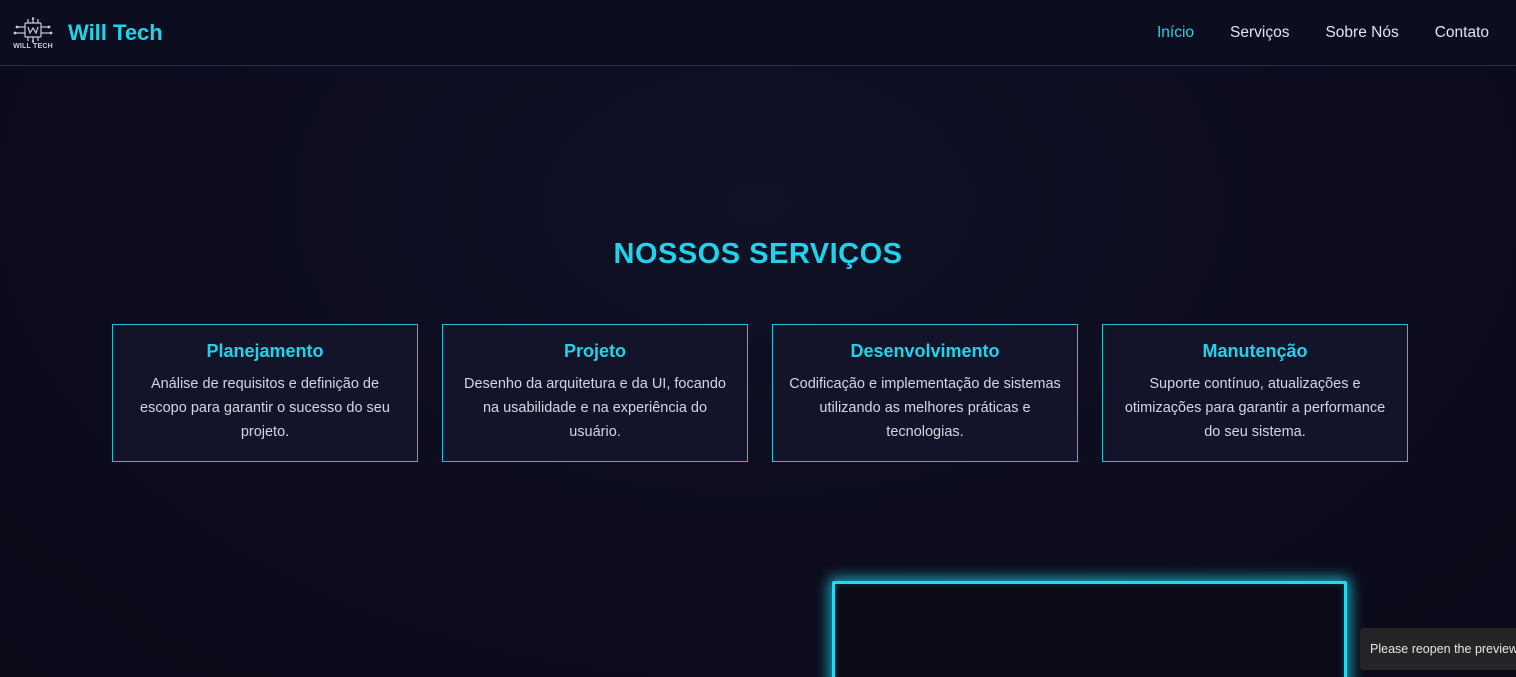  What do you see at coordinates (33, 46) in the screenshot?
I see `logo-text: WILL TECH` at bounding box center [33, 46].